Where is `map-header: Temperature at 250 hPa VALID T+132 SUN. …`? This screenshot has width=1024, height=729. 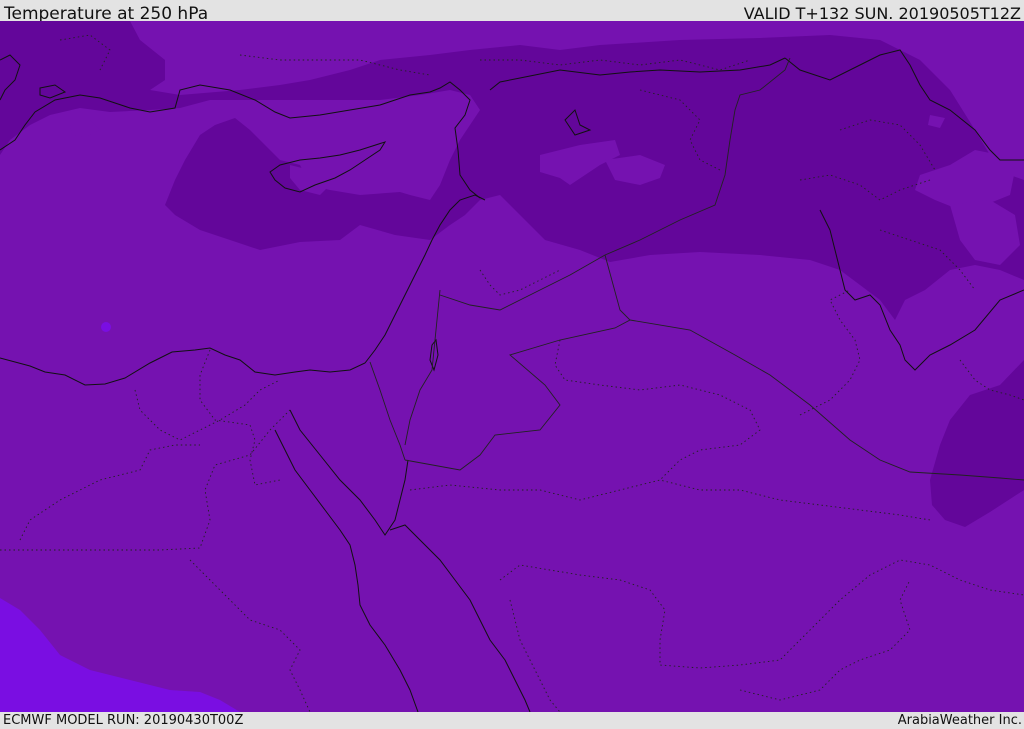 map-header: Temperature at 250 hPa VALID T+132 SUN. … is located at coordinates (512, 12).